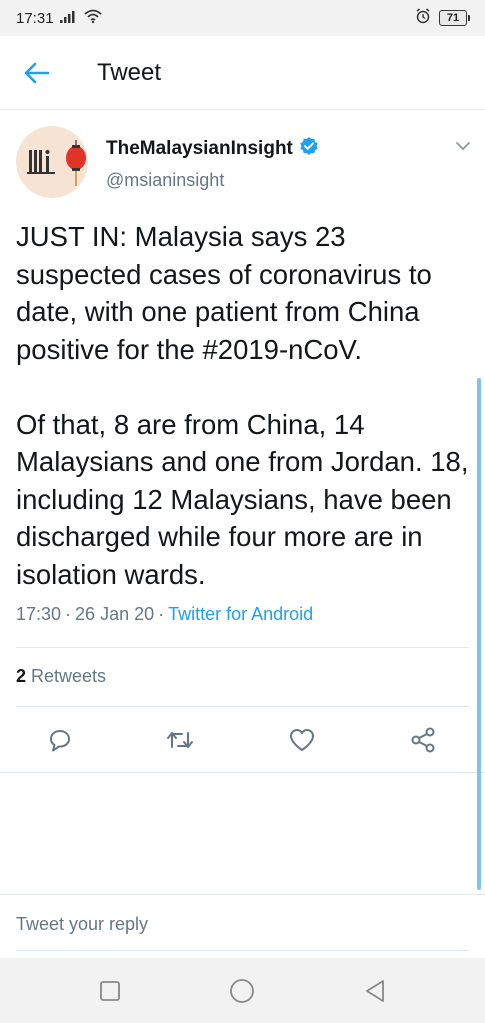  I want to click on page-title: Tweet, so click(129, 72).